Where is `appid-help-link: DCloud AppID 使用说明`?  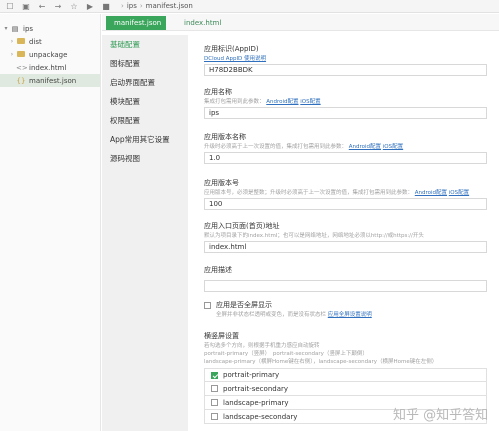 appid-help-link: DCloud AppID 使用说明 is located at coordinates (235, 59).